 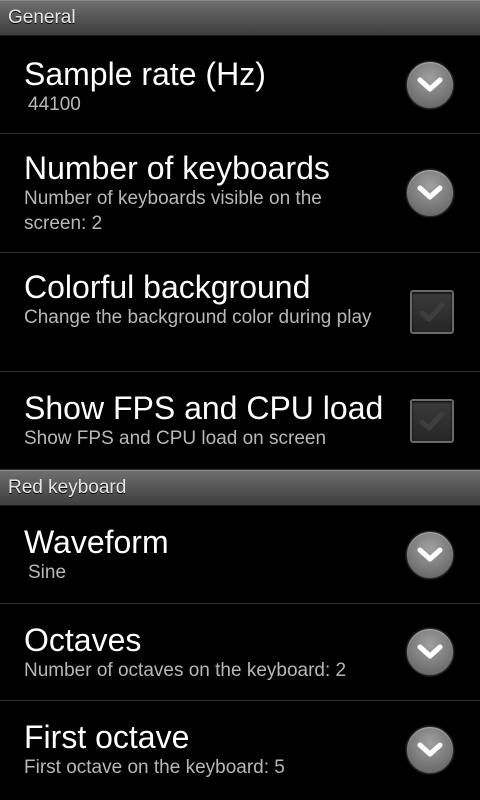 What do you see at coordinates (185, 670) in the screenshot?
I see `pref-summary: Number of octaves on the keyboard: 2` at bounding box center [185, 670].